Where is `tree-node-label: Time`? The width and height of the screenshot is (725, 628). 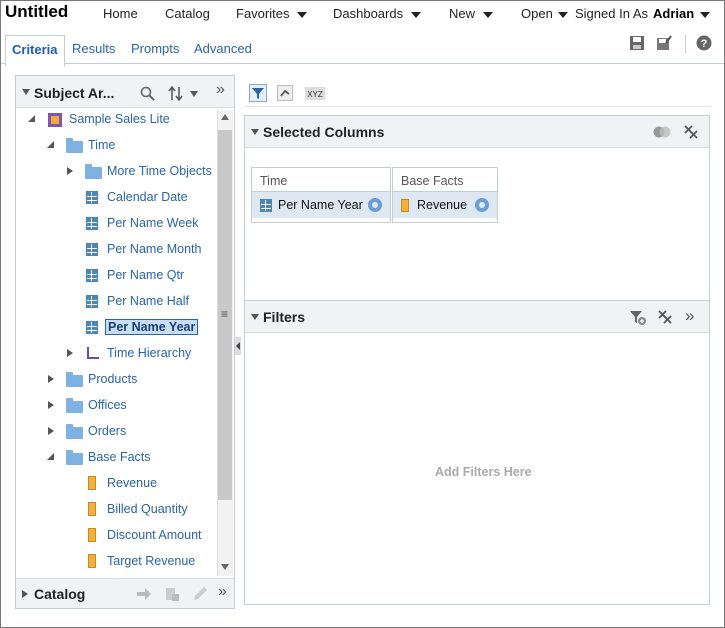
tree-node-label: Time is located at coordinates (102, 145).